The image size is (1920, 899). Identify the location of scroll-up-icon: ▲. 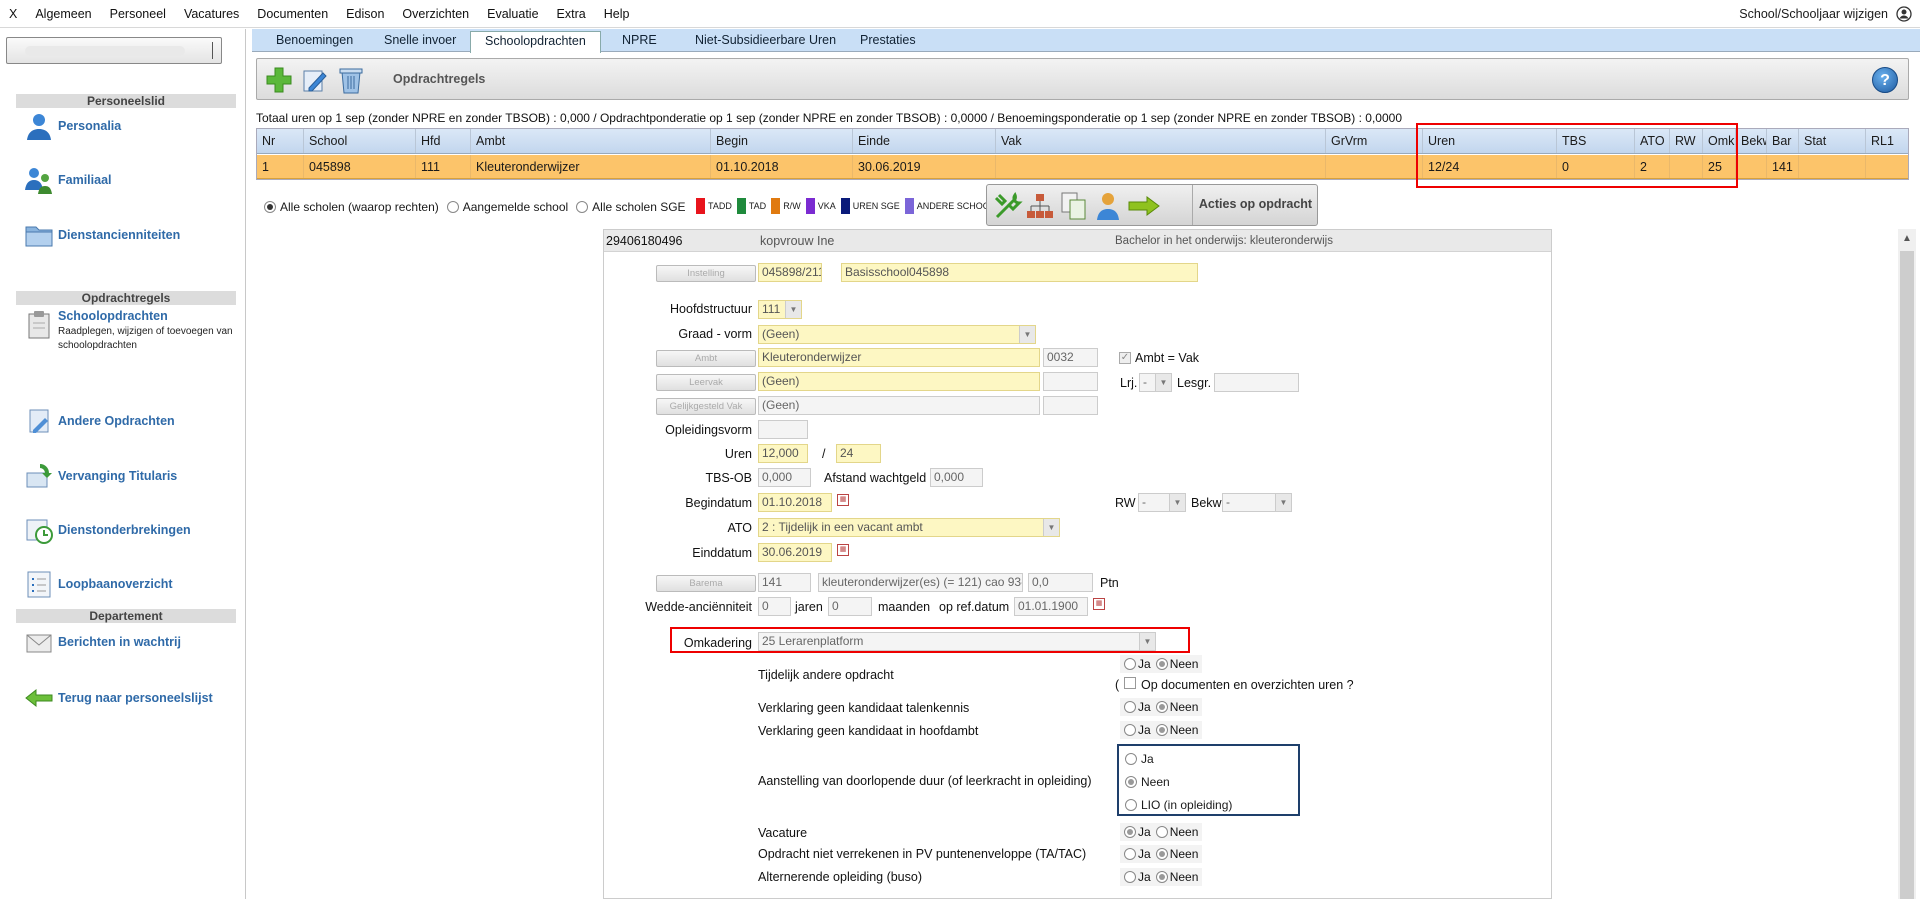
(1907, 238).